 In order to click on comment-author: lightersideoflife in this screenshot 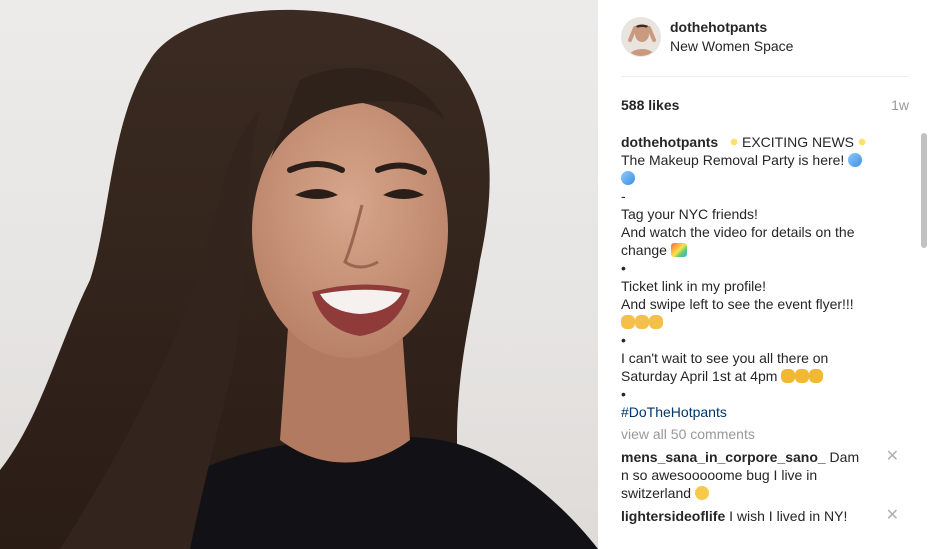, I will do `click(673, 516)`.